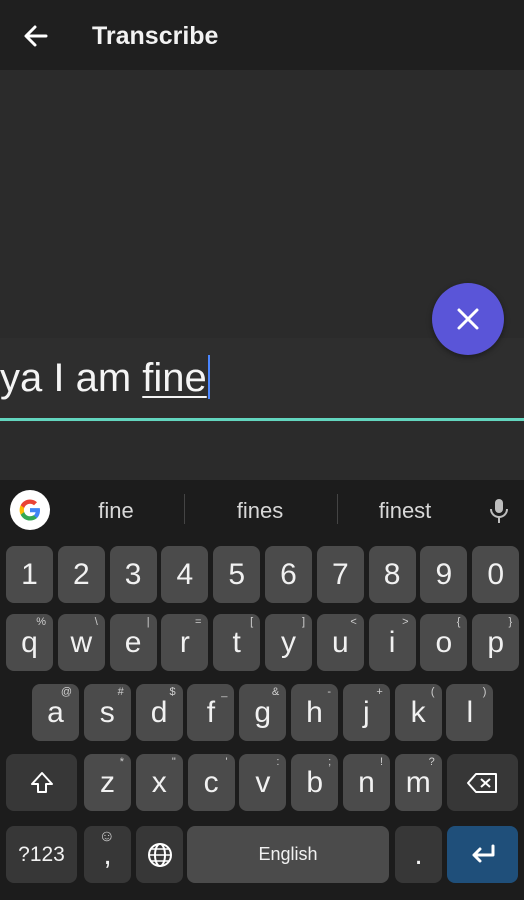 This screenshot has width=524, height=900. I want to click on key-label: g, so click(263, 712).